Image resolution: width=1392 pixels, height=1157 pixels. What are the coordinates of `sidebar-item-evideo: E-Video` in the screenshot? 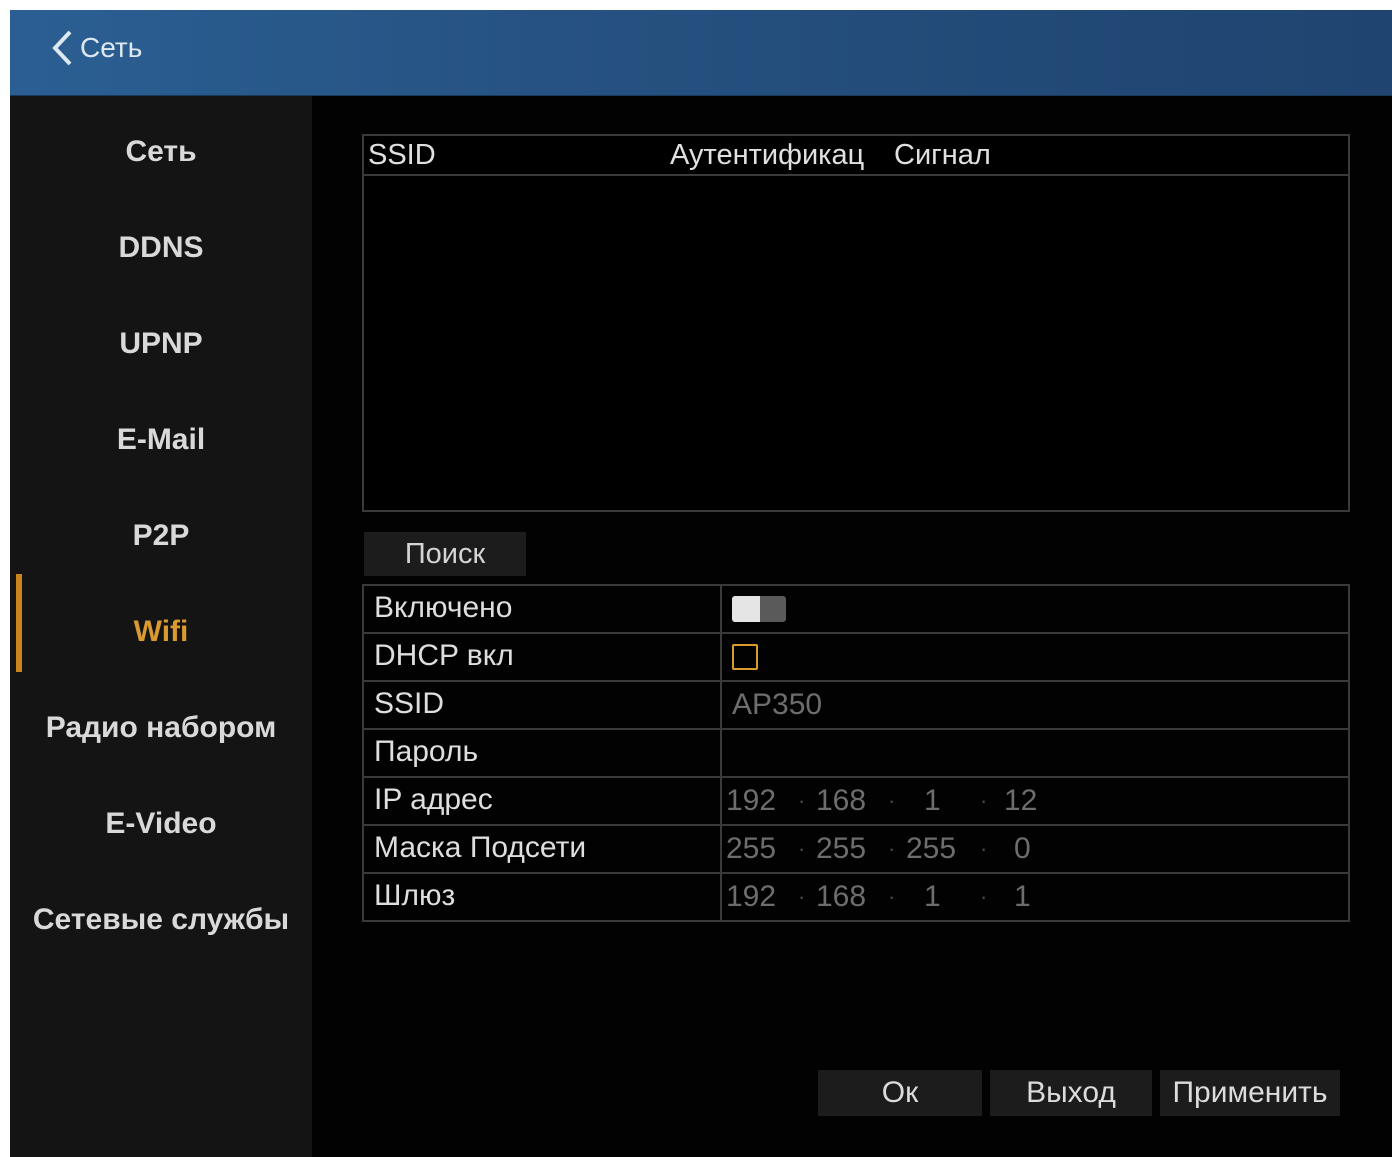 It's located at (161, 824).